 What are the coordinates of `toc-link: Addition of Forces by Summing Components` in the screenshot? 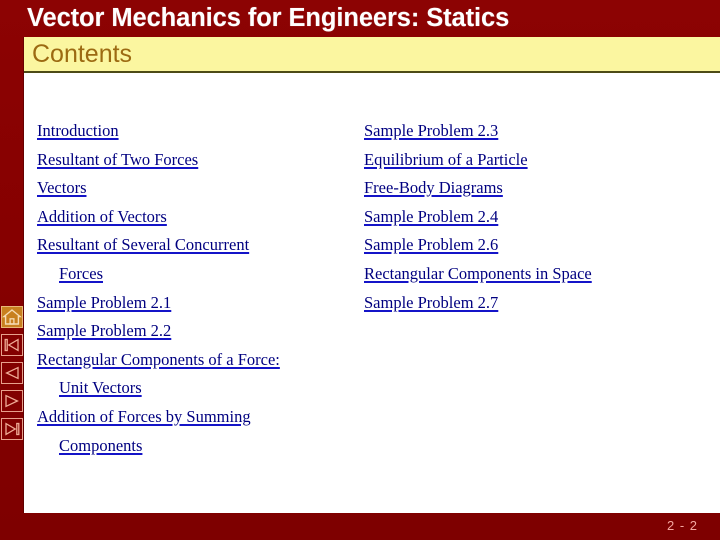 It's located at (197, 431).